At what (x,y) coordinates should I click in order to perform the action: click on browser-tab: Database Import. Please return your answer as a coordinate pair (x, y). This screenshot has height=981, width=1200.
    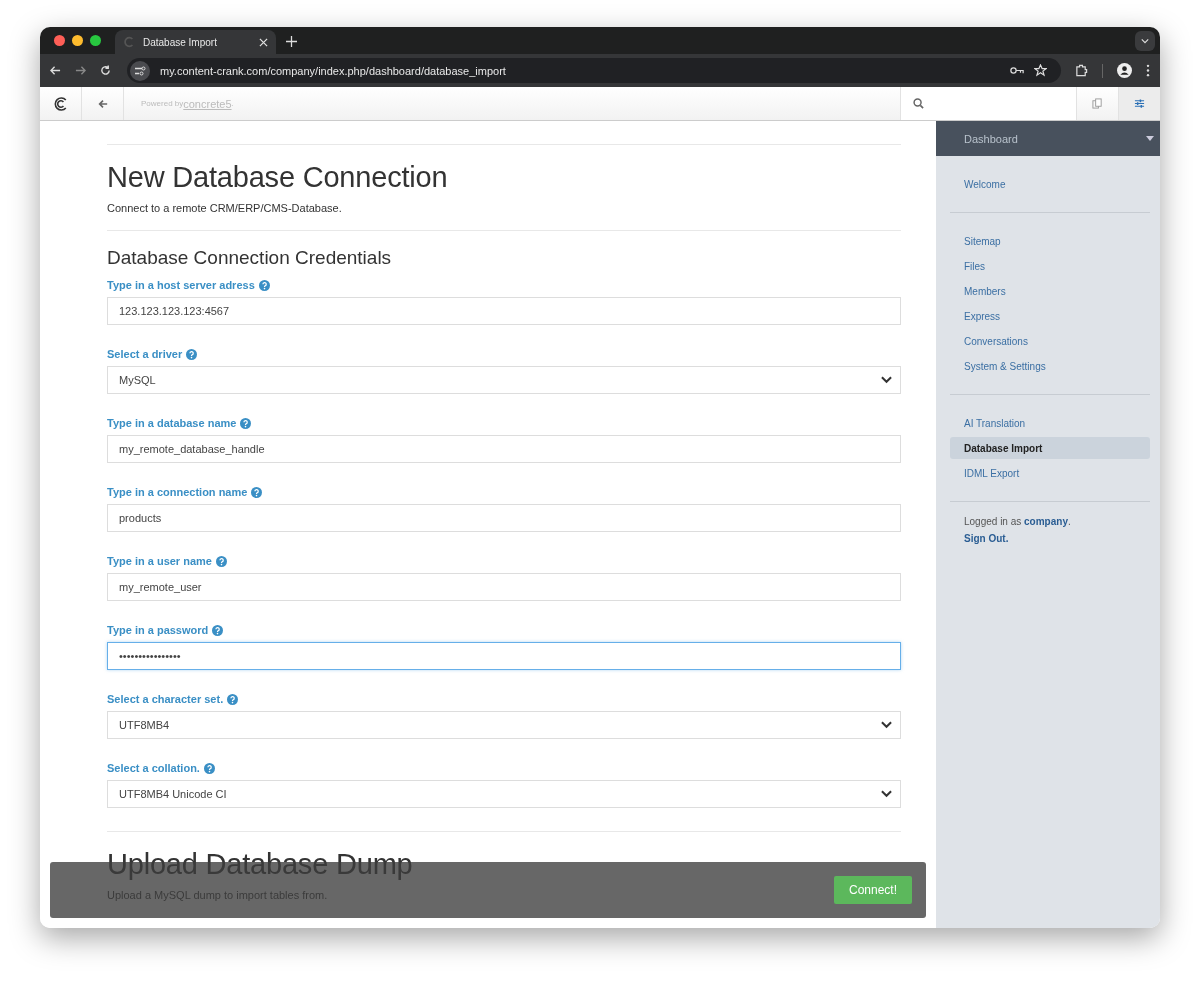
    Looking at the image, I should click on (195, 42).